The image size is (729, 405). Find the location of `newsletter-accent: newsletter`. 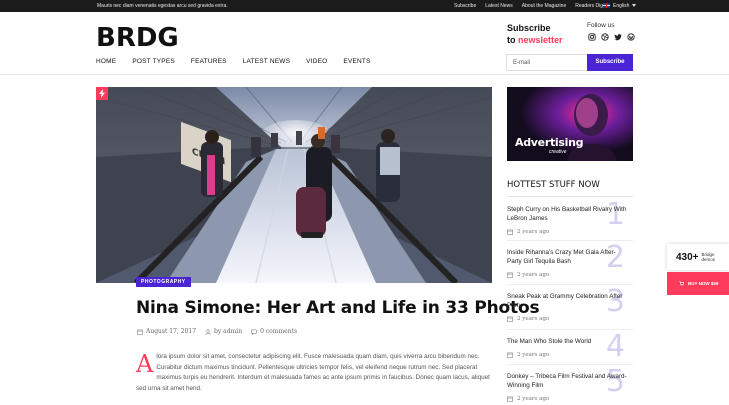

newsletter-accent: newsletter is located at coordinates (540, 40).